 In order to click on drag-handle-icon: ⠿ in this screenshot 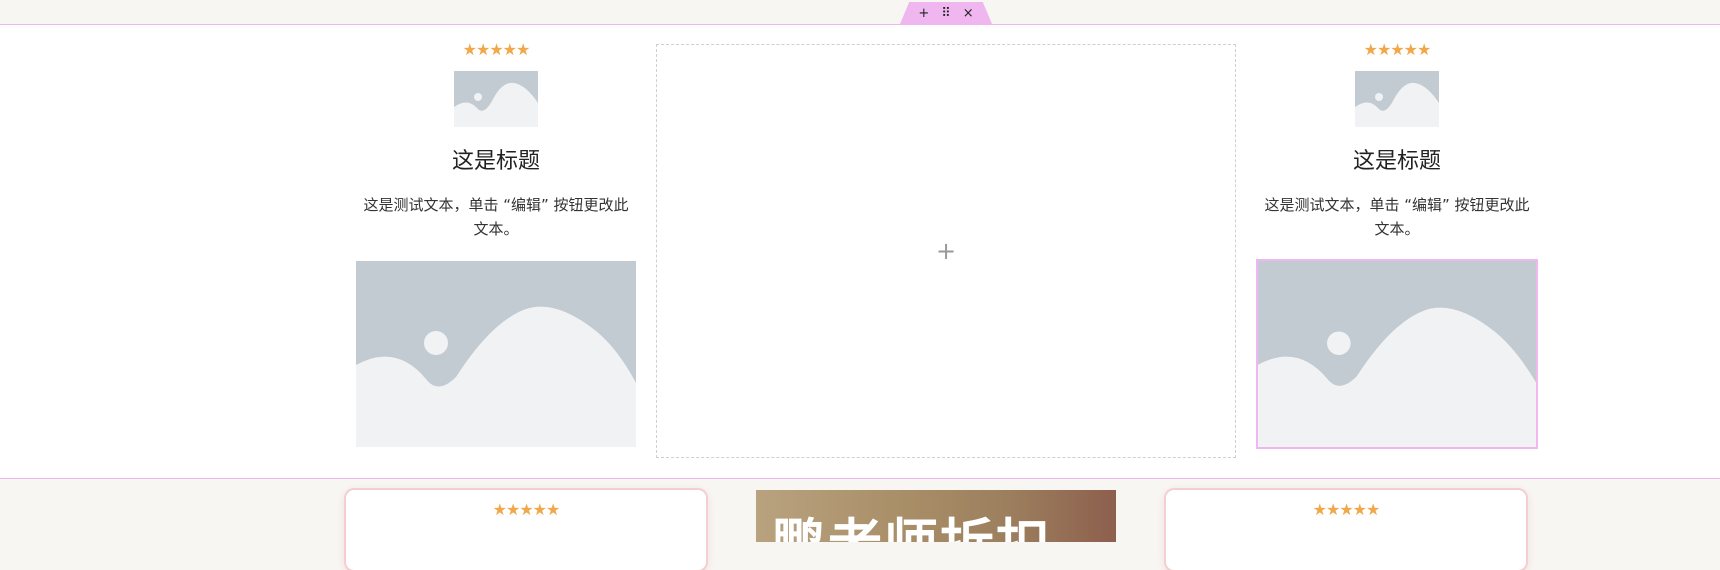, I will do `click(946, 13)`.